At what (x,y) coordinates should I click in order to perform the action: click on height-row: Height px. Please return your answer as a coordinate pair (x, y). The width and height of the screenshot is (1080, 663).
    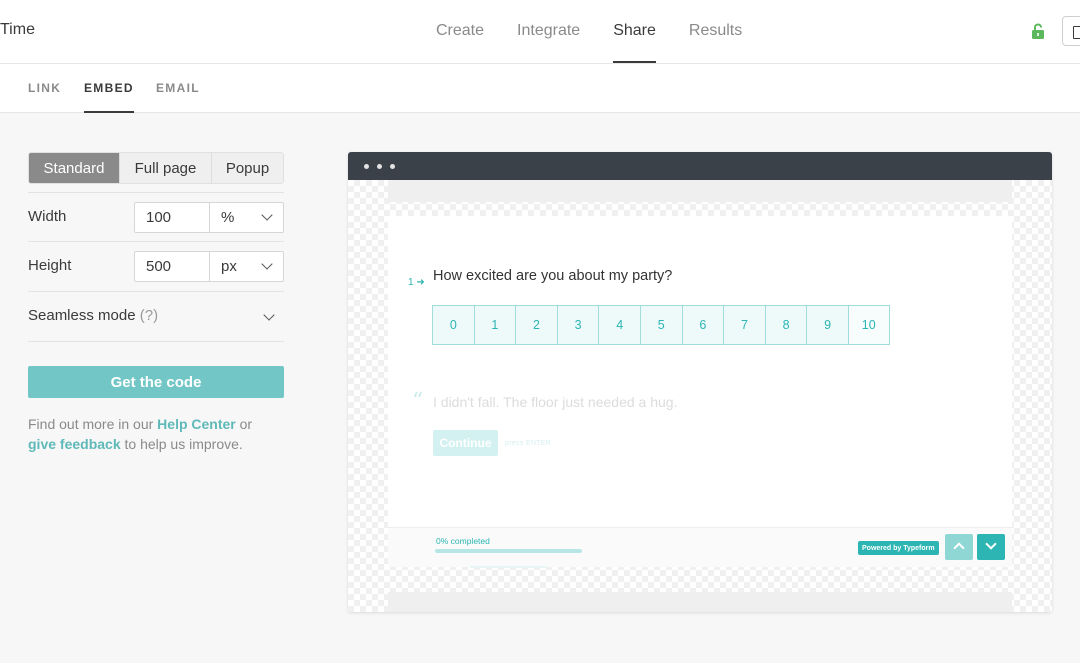
    Looking at the image, I should click on (156, 267).